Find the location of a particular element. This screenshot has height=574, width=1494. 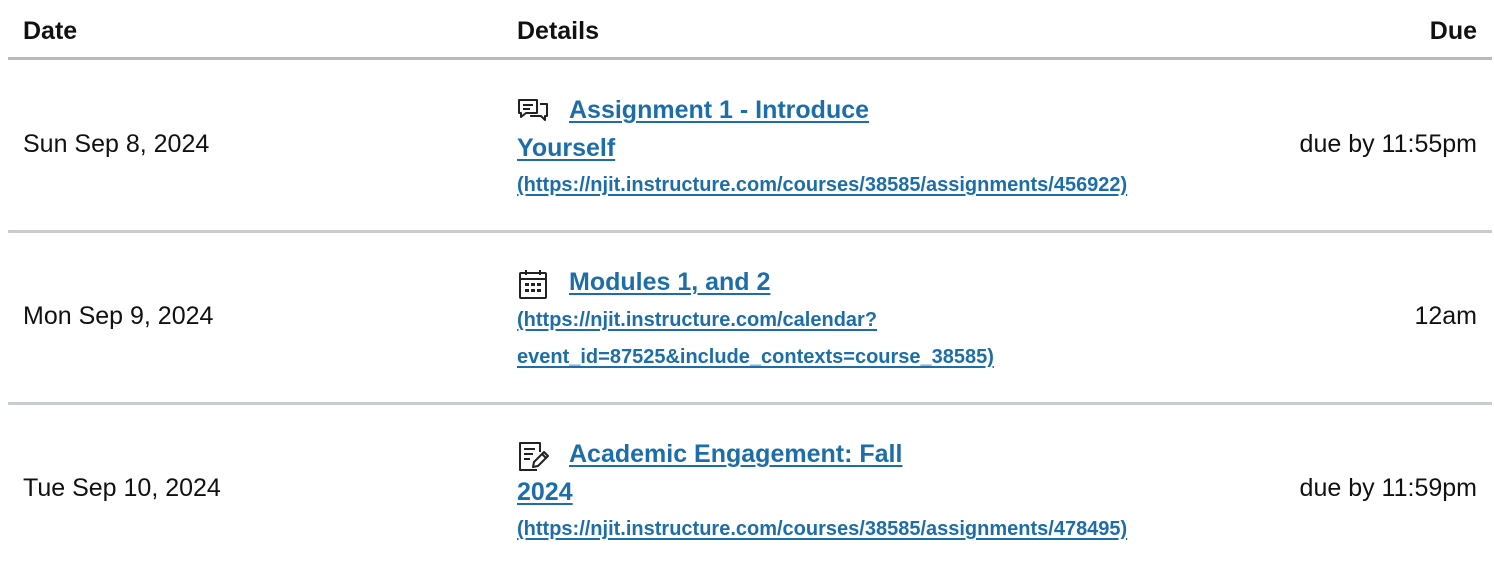

header-date: Date is located at coordinates (50, 31).